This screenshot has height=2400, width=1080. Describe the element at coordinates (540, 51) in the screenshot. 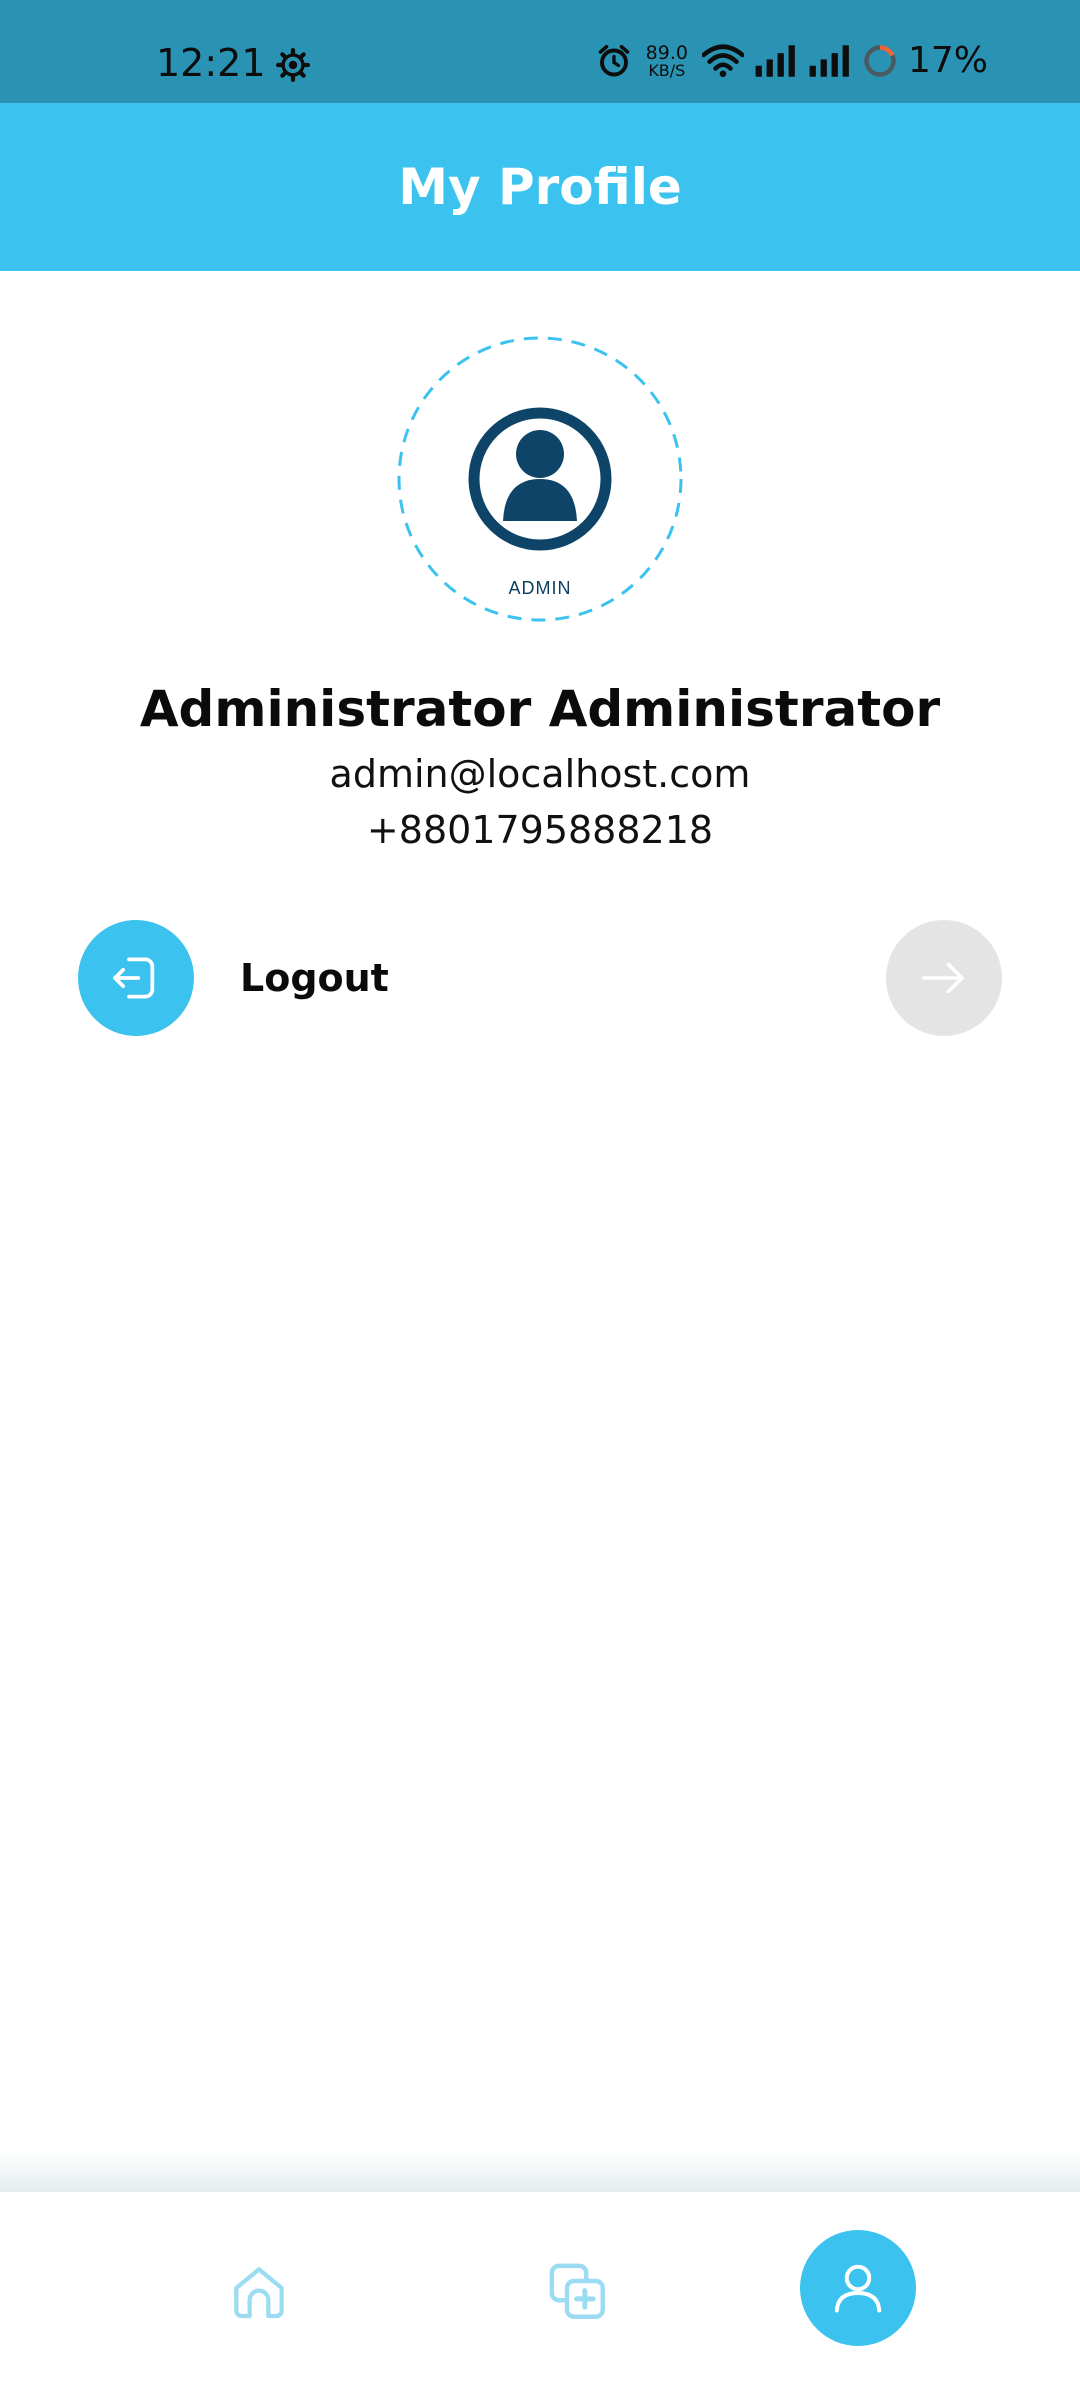

I see `status-bar: 12:21 89.0 KB/S 17%` at that location.